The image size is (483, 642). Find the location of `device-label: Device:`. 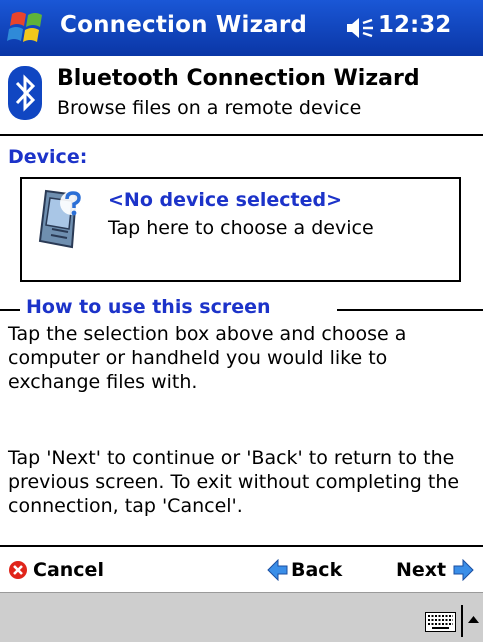

device-label: Device: is located at coordinates (48, 157).